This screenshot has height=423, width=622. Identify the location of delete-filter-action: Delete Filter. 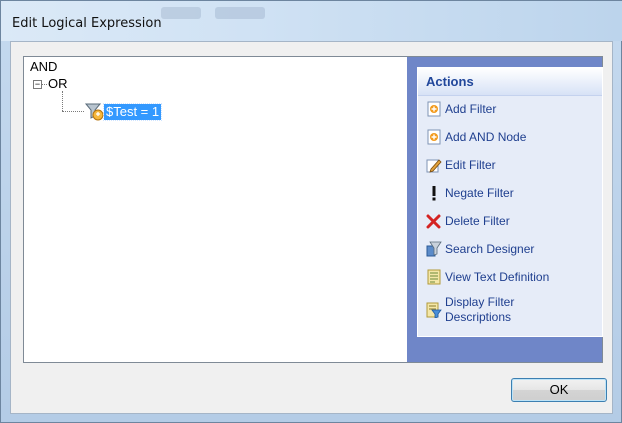
(512, 222).